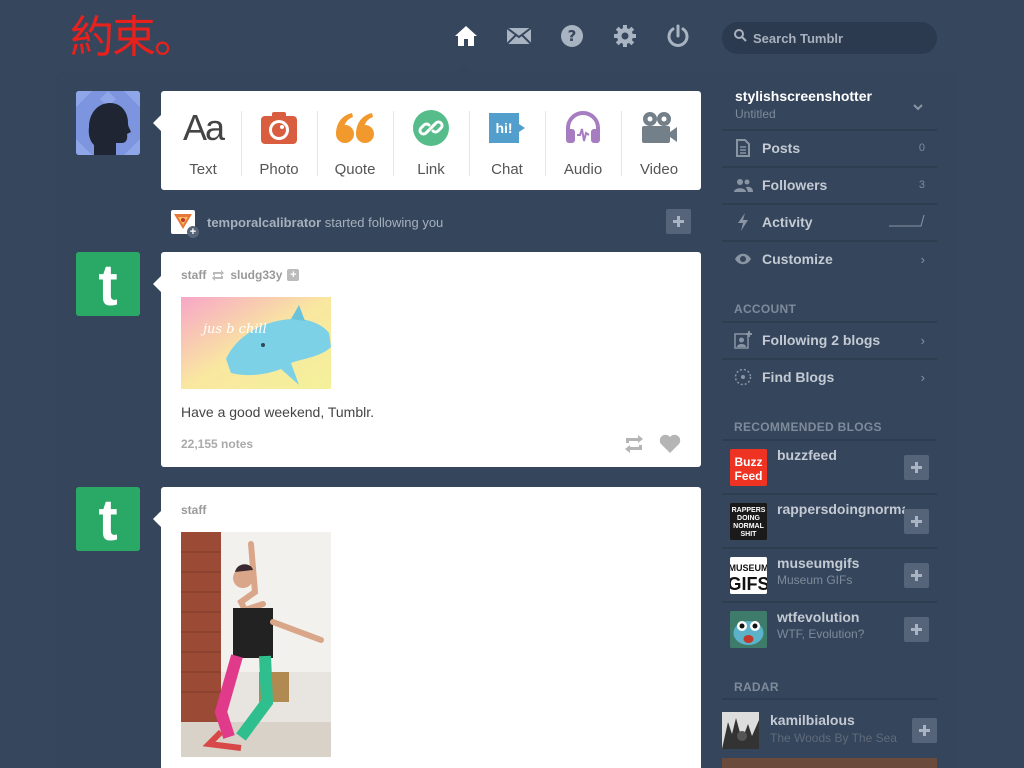  What do you see at coordinates (217, 444) in the screenshot?
I see `notes-count: 22,155 notes` at bounding box center [217, 444].